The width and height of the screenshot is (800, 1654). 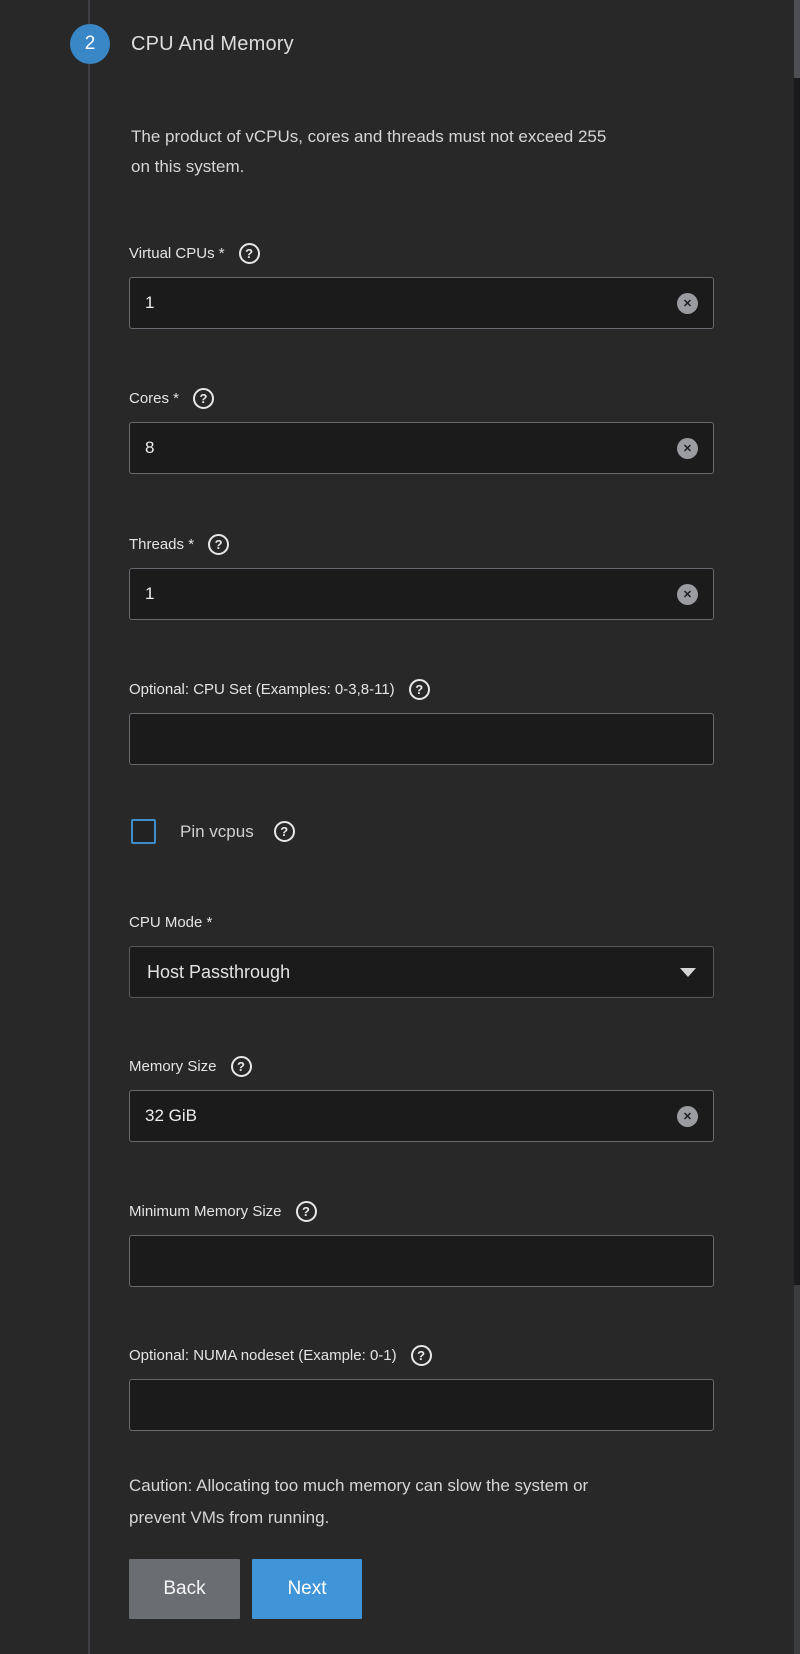 What do you see at coordinates (89, 827) in the screenshot?
I see `wizard-step-connector-line` at bounding box center [89, 827].